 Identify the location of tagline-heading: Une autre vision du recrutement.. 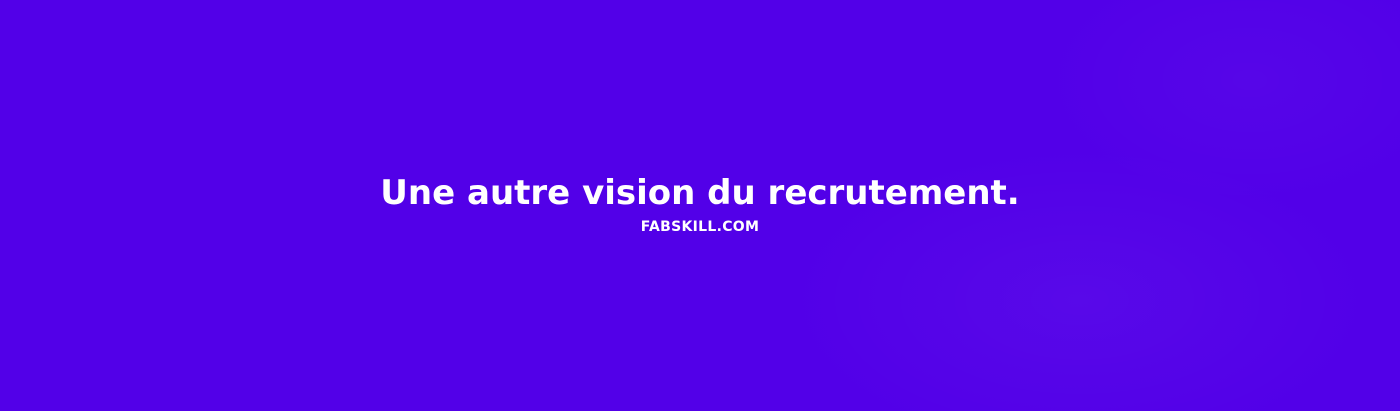
(700, 193).